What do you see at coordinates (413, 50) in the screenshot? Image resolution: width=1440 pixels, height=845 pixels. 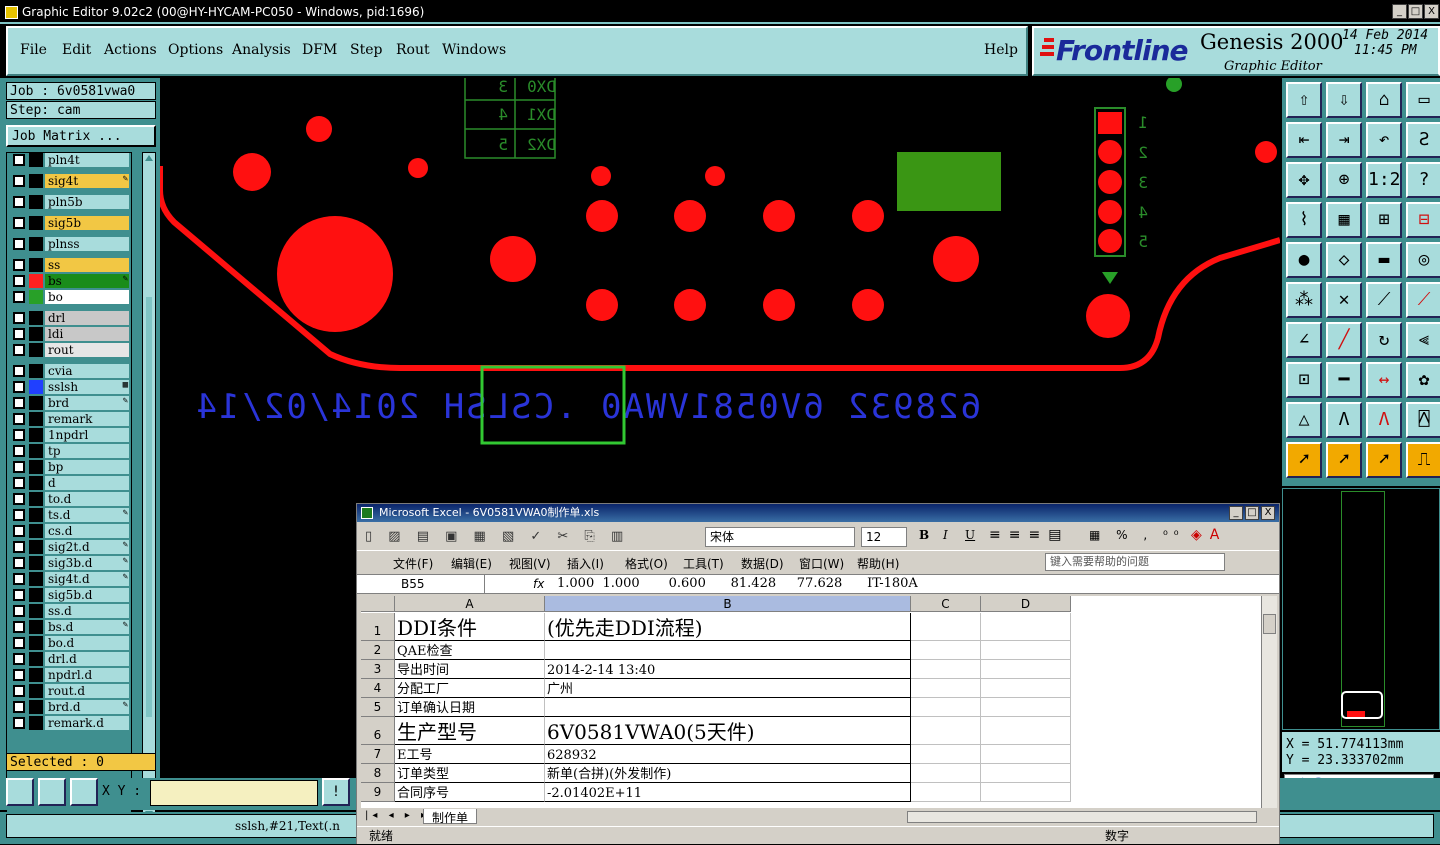 I see `menu-rout: Rout` at bounding box center [413, 50].